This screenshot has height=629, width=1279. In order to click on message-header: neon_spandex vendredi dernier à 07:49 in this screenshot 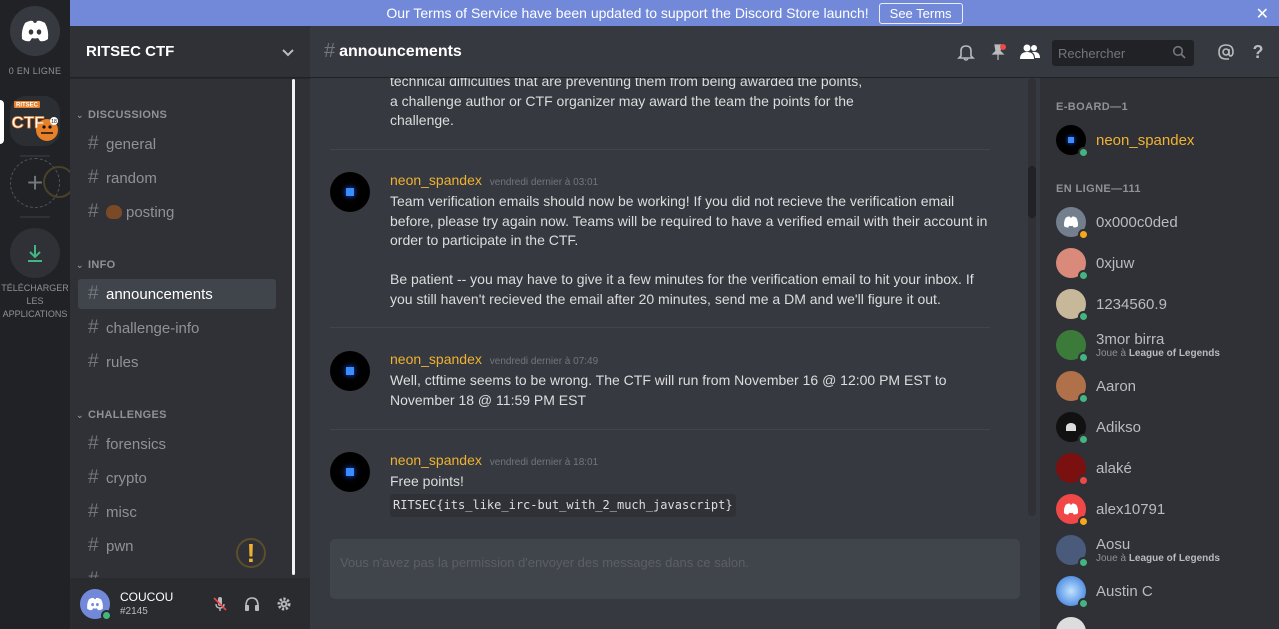, I will do `click(494, 359)`.